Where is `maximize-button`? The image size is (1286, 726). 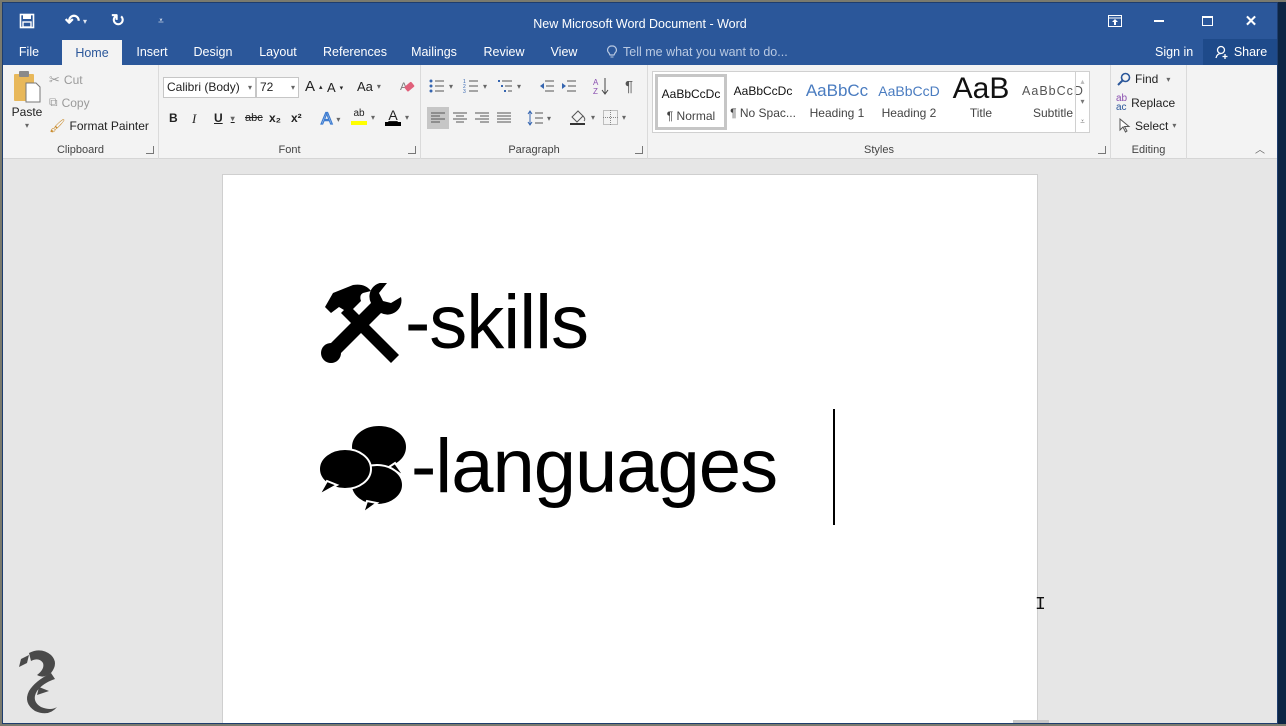
maximize-button is located at coordinates (1207, 21).